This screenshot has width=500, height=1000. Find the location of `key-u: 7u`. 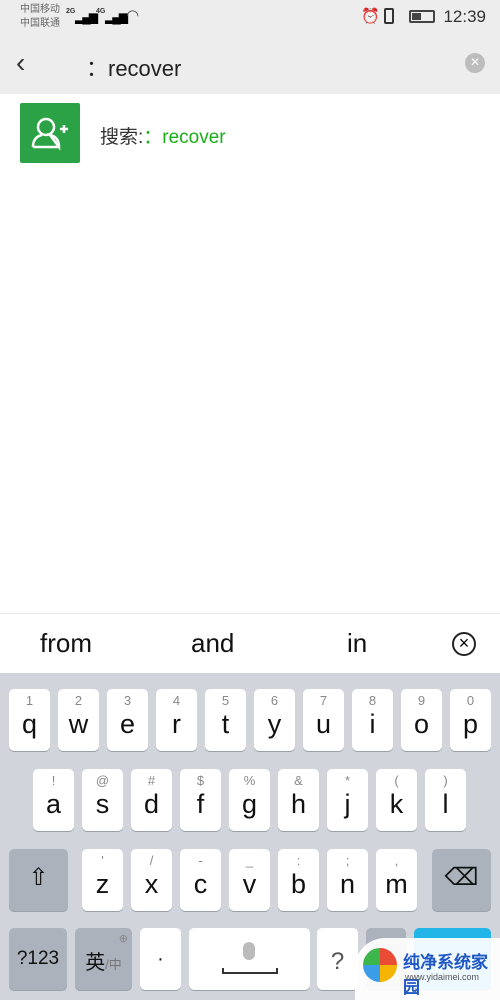

key-u: 7u is located at coordinates (323, 720).